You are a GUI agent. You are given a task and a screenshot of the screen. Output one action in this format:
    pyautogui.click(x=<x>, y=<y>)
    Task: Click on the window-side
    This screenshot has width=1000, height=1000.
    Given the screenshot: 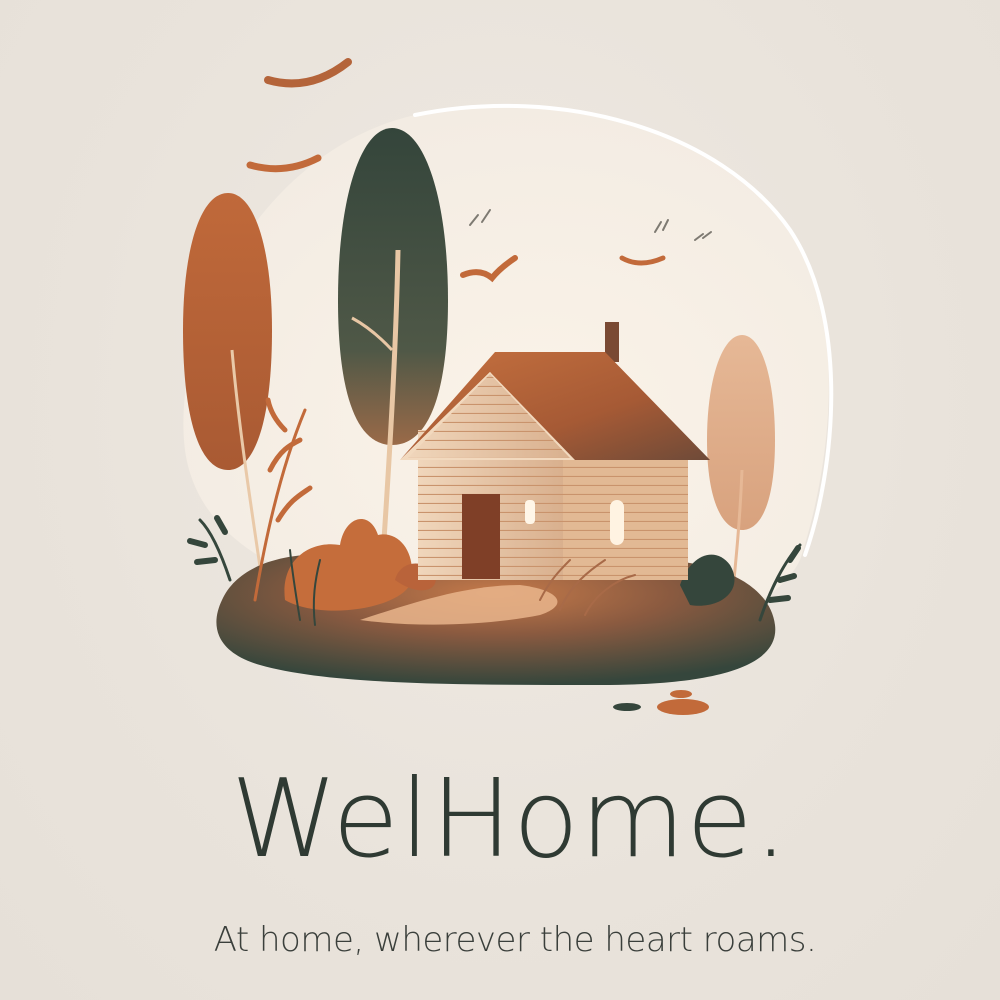 What is the action you would take?
    pyautogui.click(x=617, y=522)
    